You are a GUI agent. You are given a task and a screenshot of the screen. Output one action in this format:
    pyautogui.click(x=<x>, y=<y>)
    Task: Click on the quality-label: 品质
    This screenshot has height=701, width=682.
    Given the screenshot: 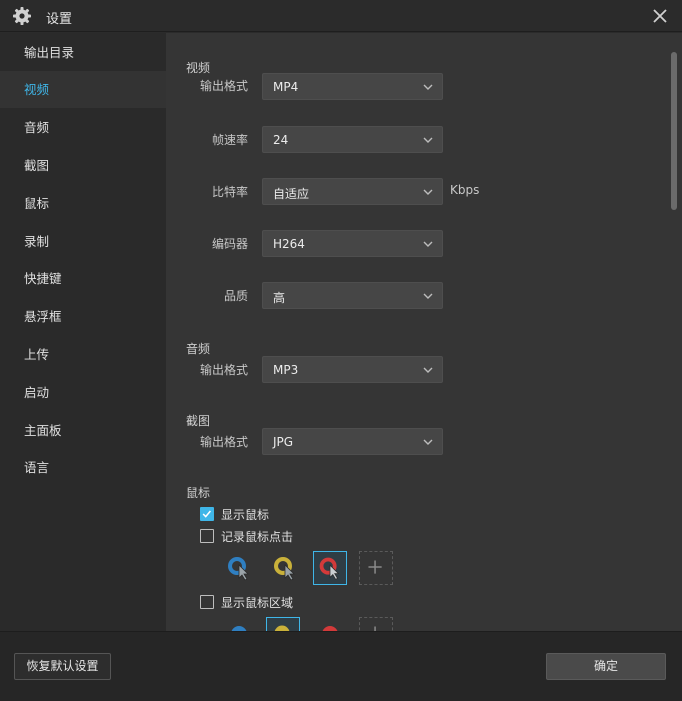 What is the action you would take?
    pyautogui.click(x=235, y=296)
    